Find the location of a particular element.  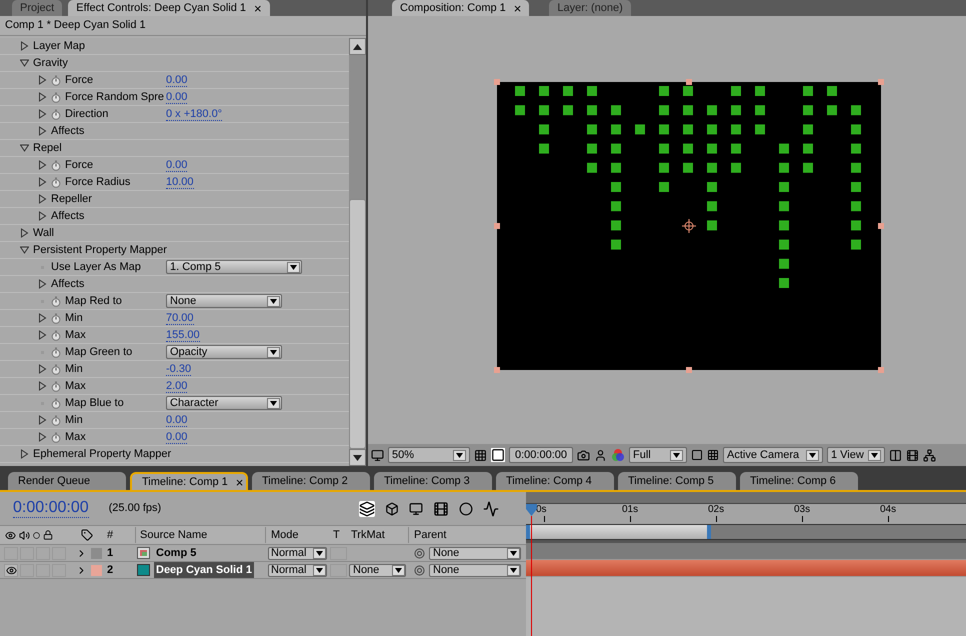

work-area-track is located at coordinates (746, 532).